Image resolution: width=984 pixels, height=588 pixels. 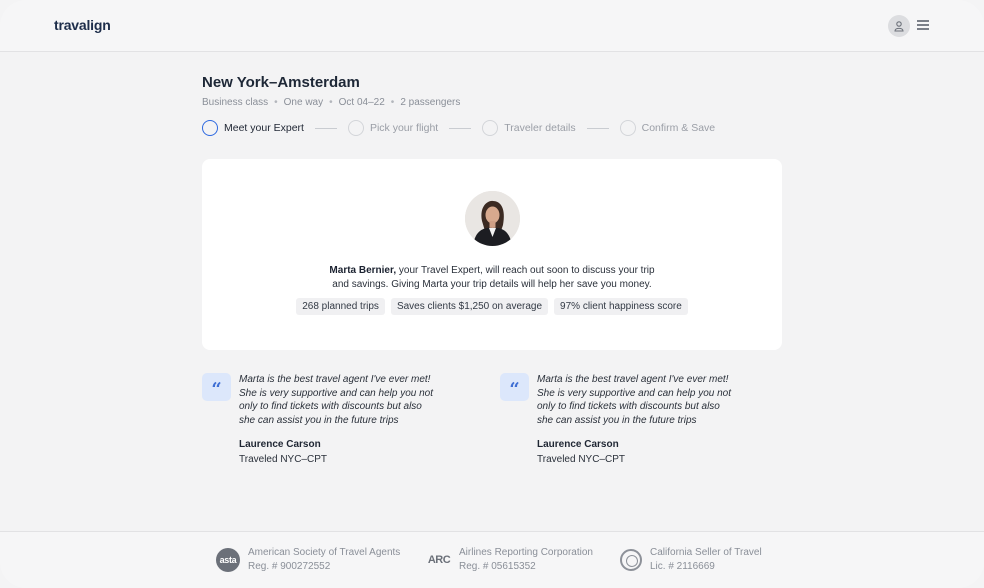 I want to click on stat-chip-savings: Saves clients $1,250 on average, so click(x=469, y=306).